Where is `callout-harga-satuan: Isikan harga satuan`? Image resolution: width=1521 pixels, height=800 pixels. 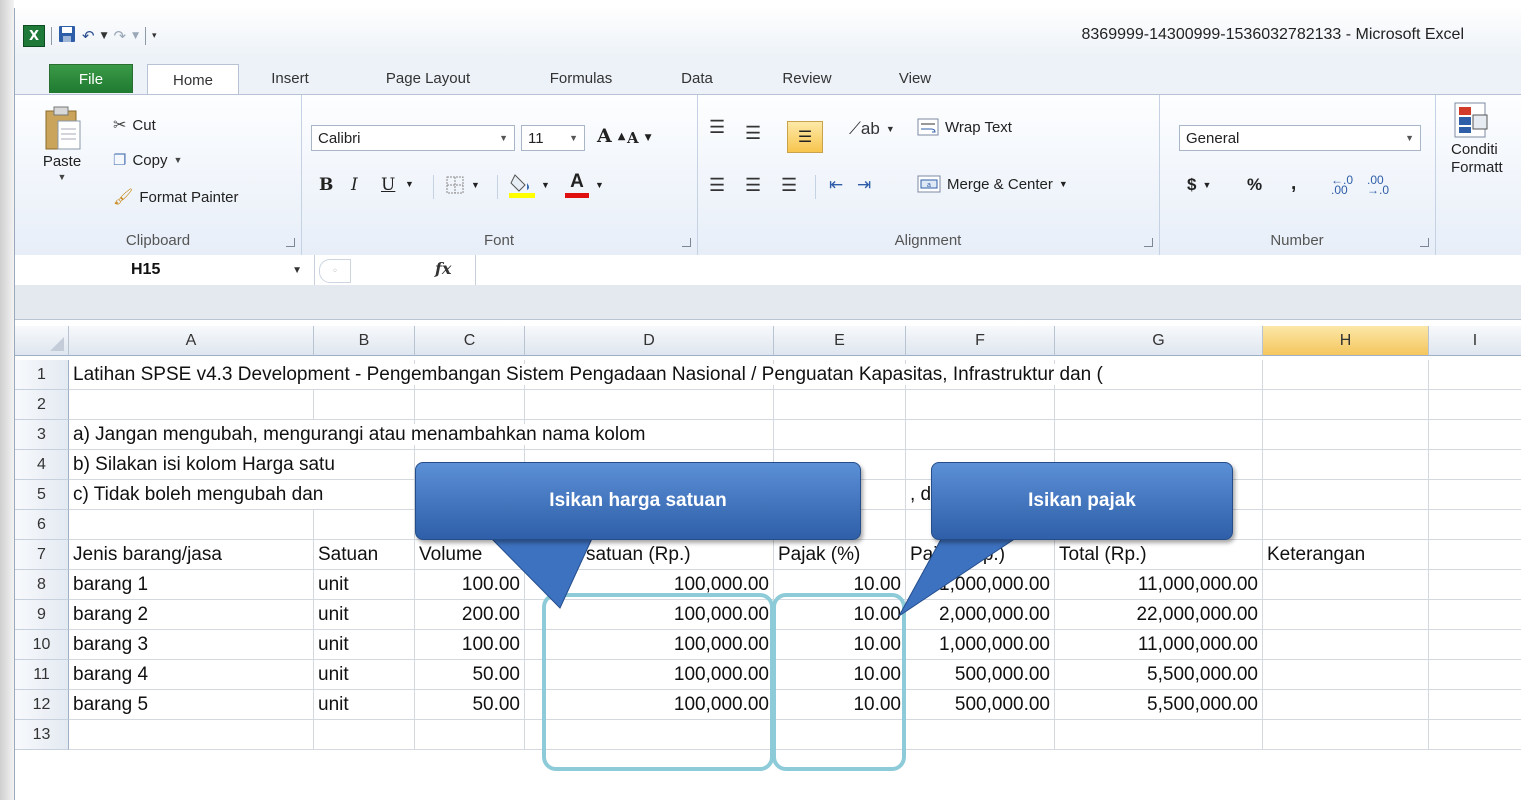 callout-harga-satuan: Isikan harga satuan is located at coordinates (638, 501).